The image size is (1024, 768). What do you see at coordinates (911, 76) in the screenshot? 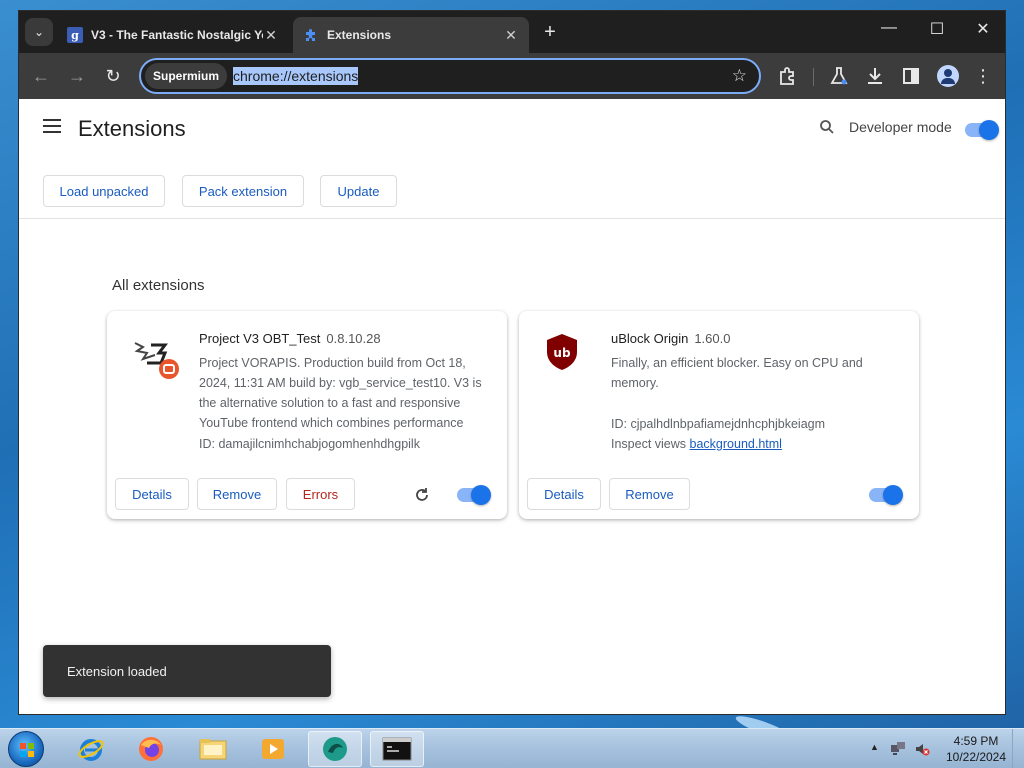
I see `side-panel-icon` at bounding box center [911, 76].